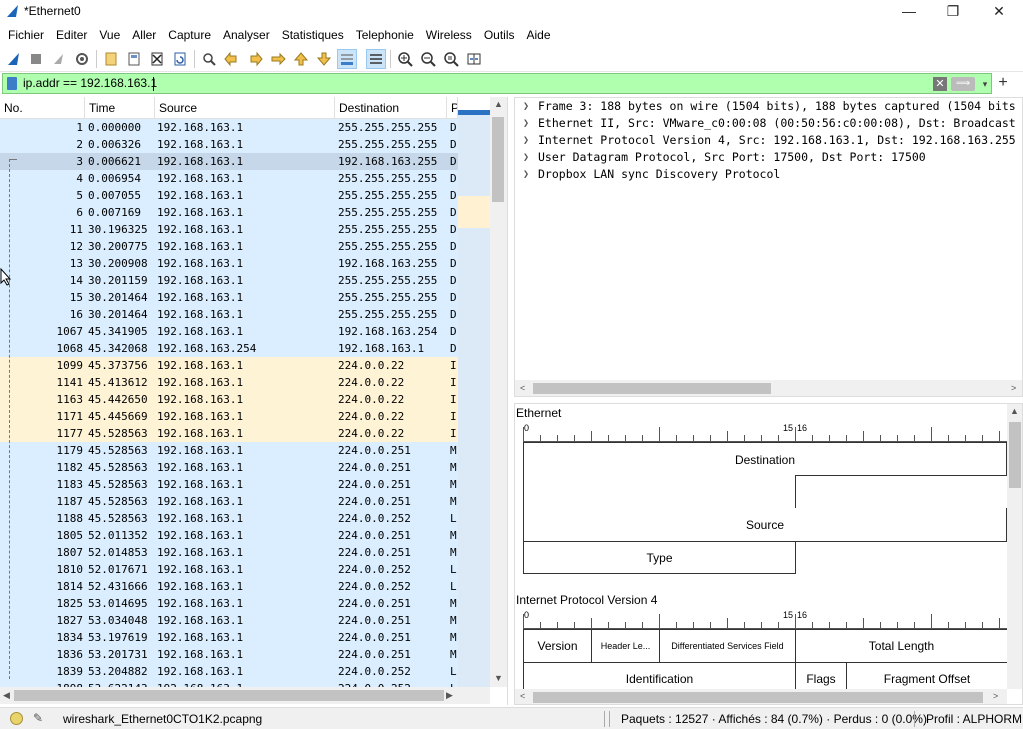 This screenshot has width=1023, height=729. What do you see at coordinates (245, 127) in the screenshot?
I see `table-row: 1 0.000000 192.168.163.1 255.255.255.255 D` at bounding box center [245, 127].